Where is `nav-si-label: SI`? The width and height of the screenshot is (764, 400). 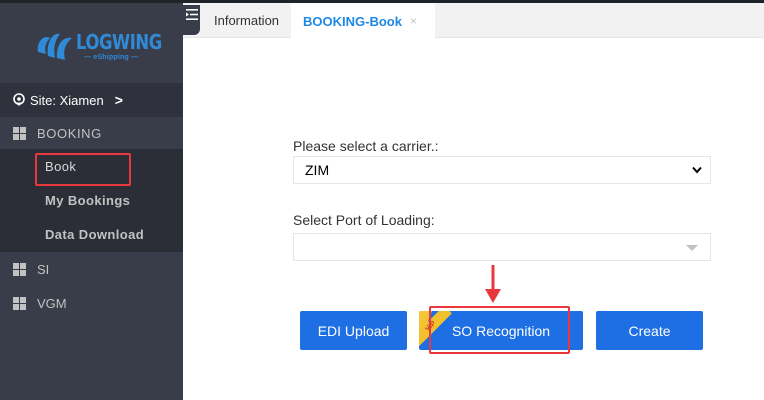
nav-si-label: SI is located at coordinates (43, 269).